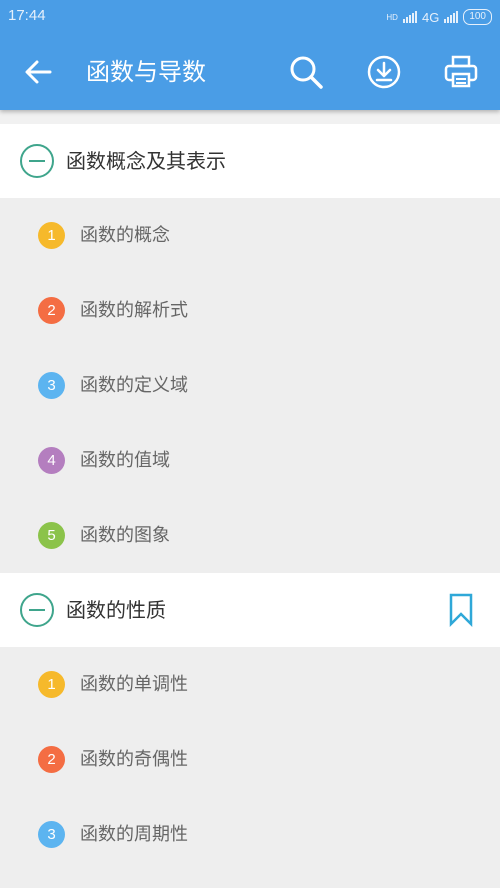 The width and height of the screenshot is (500, 888). Describe the element at coordinates (392, 17) in the screenshot. I see `hd-indicator: HD` at that location.